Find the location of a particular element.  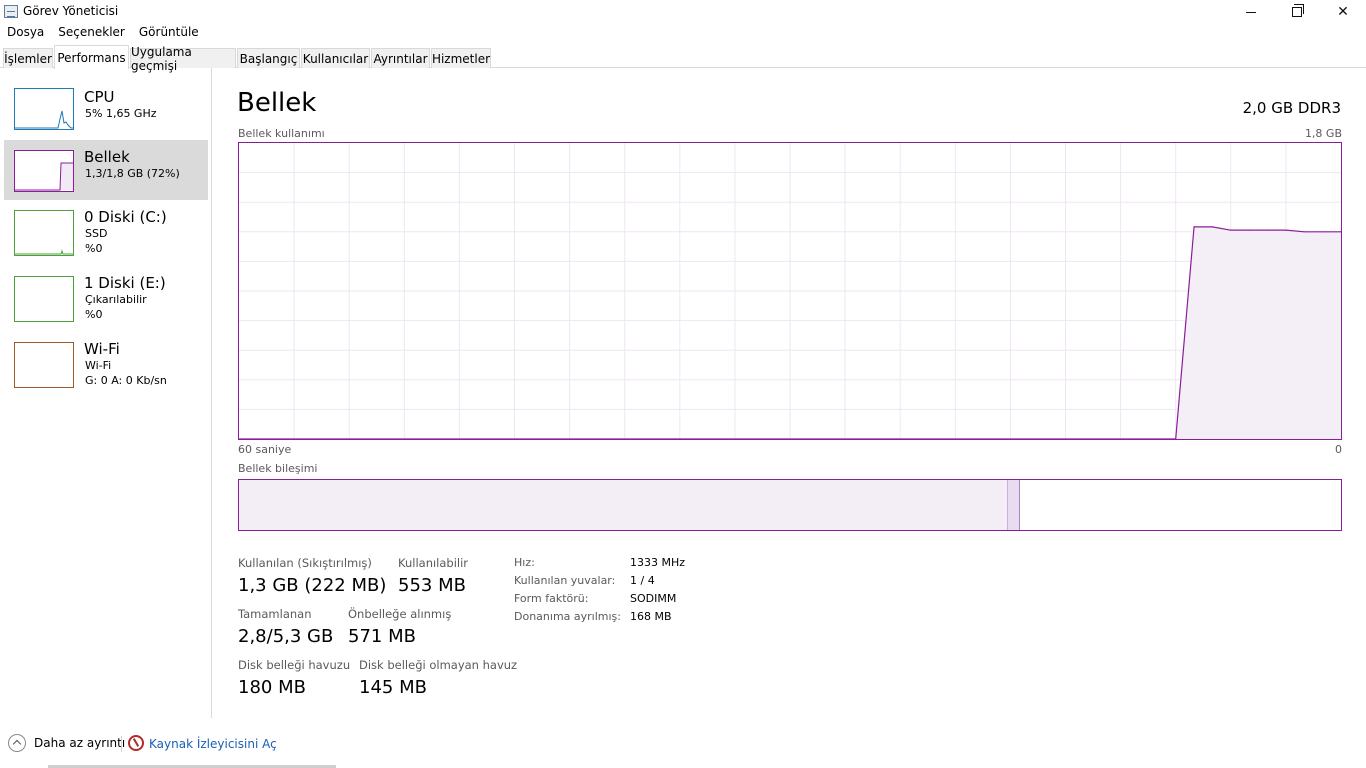

menu-file: Dosya is located at coordinates (25, 33).